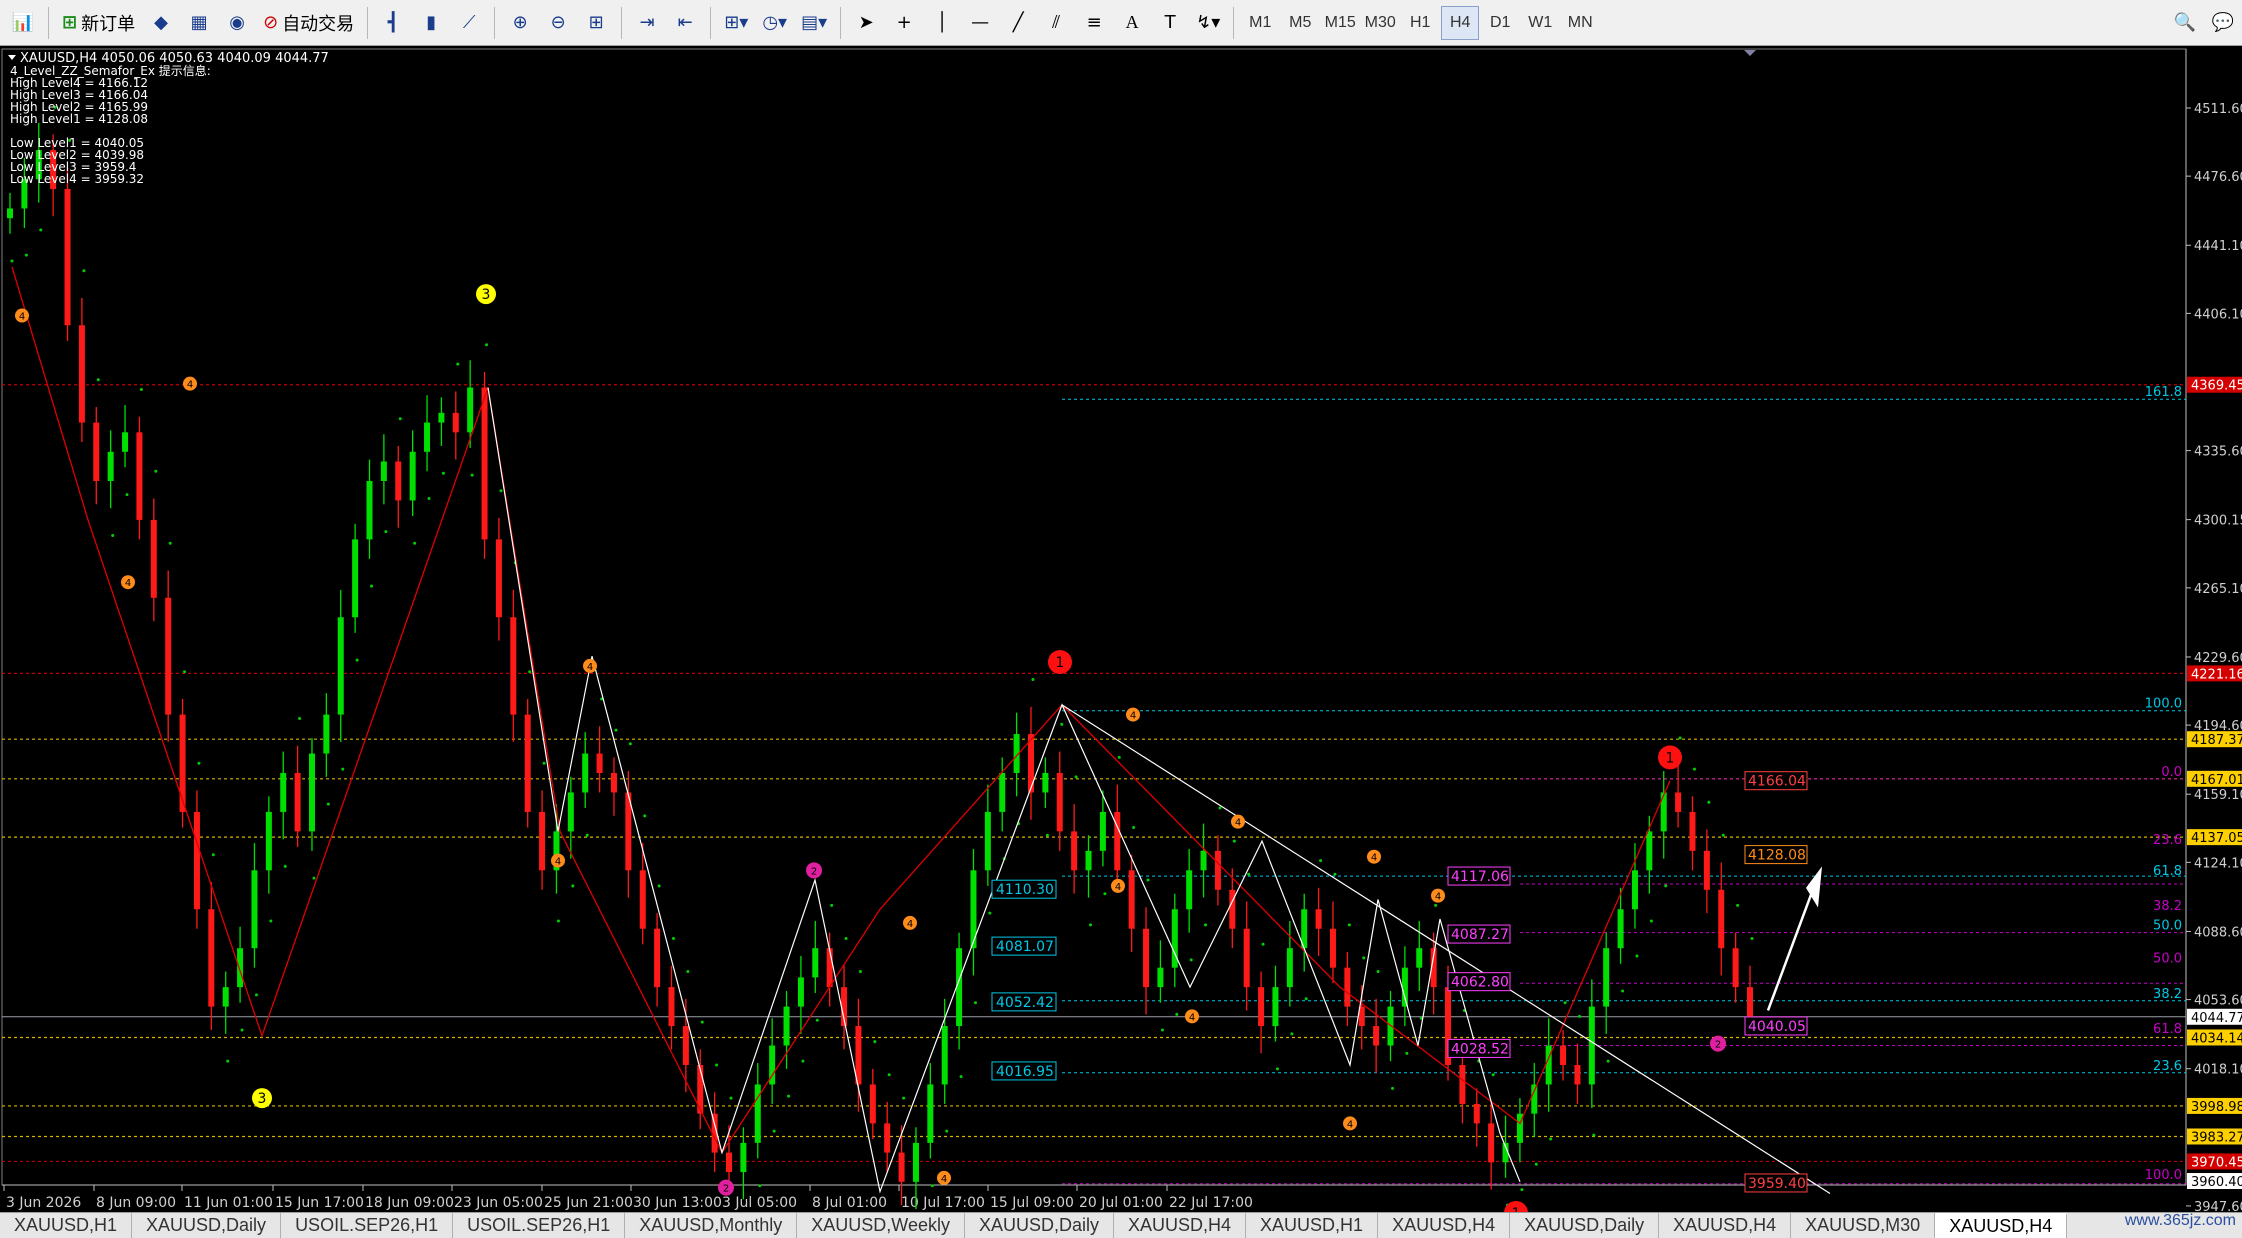  I want to click on zoom-out-icon: ⊖, so click(558, 23).